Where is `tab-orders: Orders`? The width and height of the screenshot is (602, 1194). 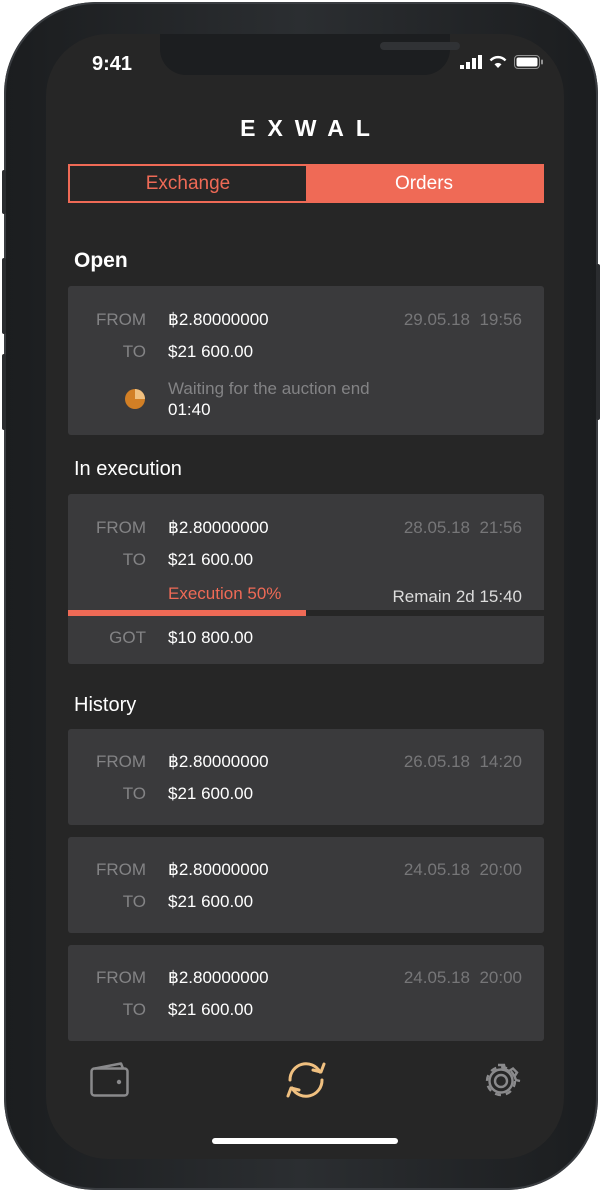
tab-orders: Orders is located at coordinates (424, 183).